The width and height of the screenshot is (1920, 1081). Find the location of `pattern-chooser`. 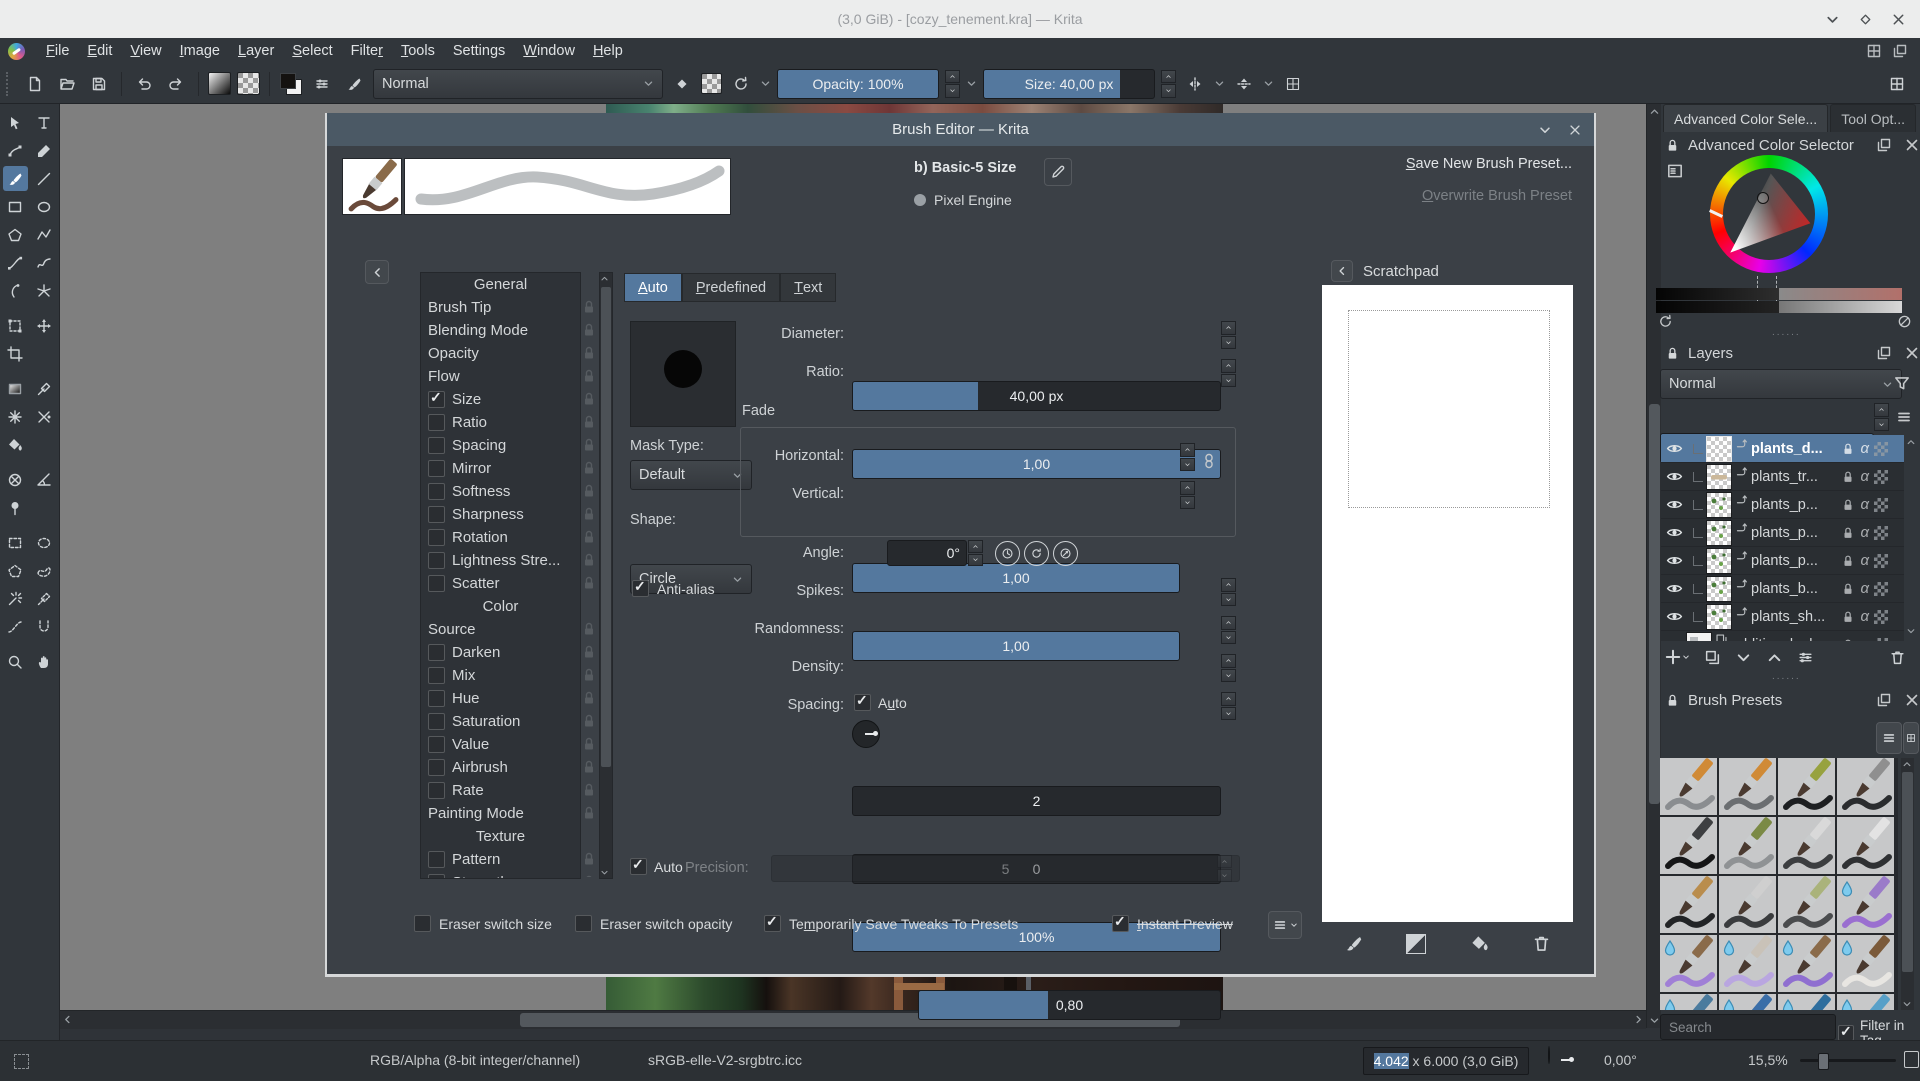

pattern-chooser is located at coordinates (248, 83).